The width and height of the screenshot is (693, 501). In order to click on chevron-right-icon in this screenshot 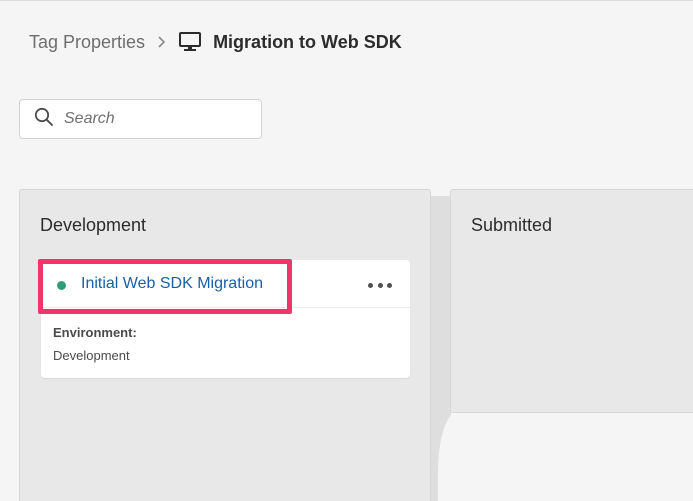, I will do `click(162, 42)`.